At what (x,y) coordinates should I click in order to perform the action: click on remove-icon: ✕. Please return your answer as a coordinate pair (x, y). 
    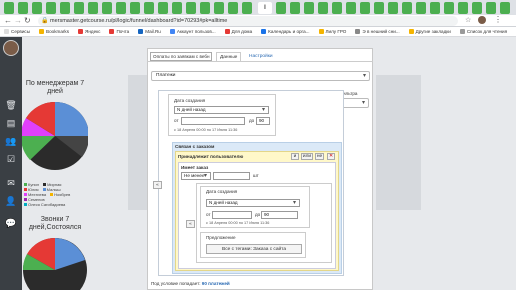
    Looking at the image, I should click on (331, 156).